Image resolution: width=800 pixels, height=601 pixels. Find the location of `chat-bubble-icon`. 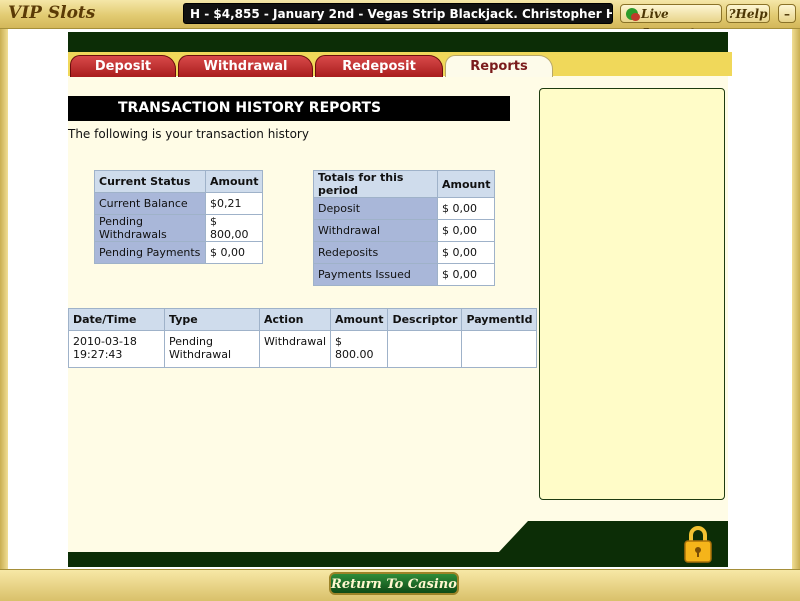

chat-bubble-icon is located at coordinates (633, 14).